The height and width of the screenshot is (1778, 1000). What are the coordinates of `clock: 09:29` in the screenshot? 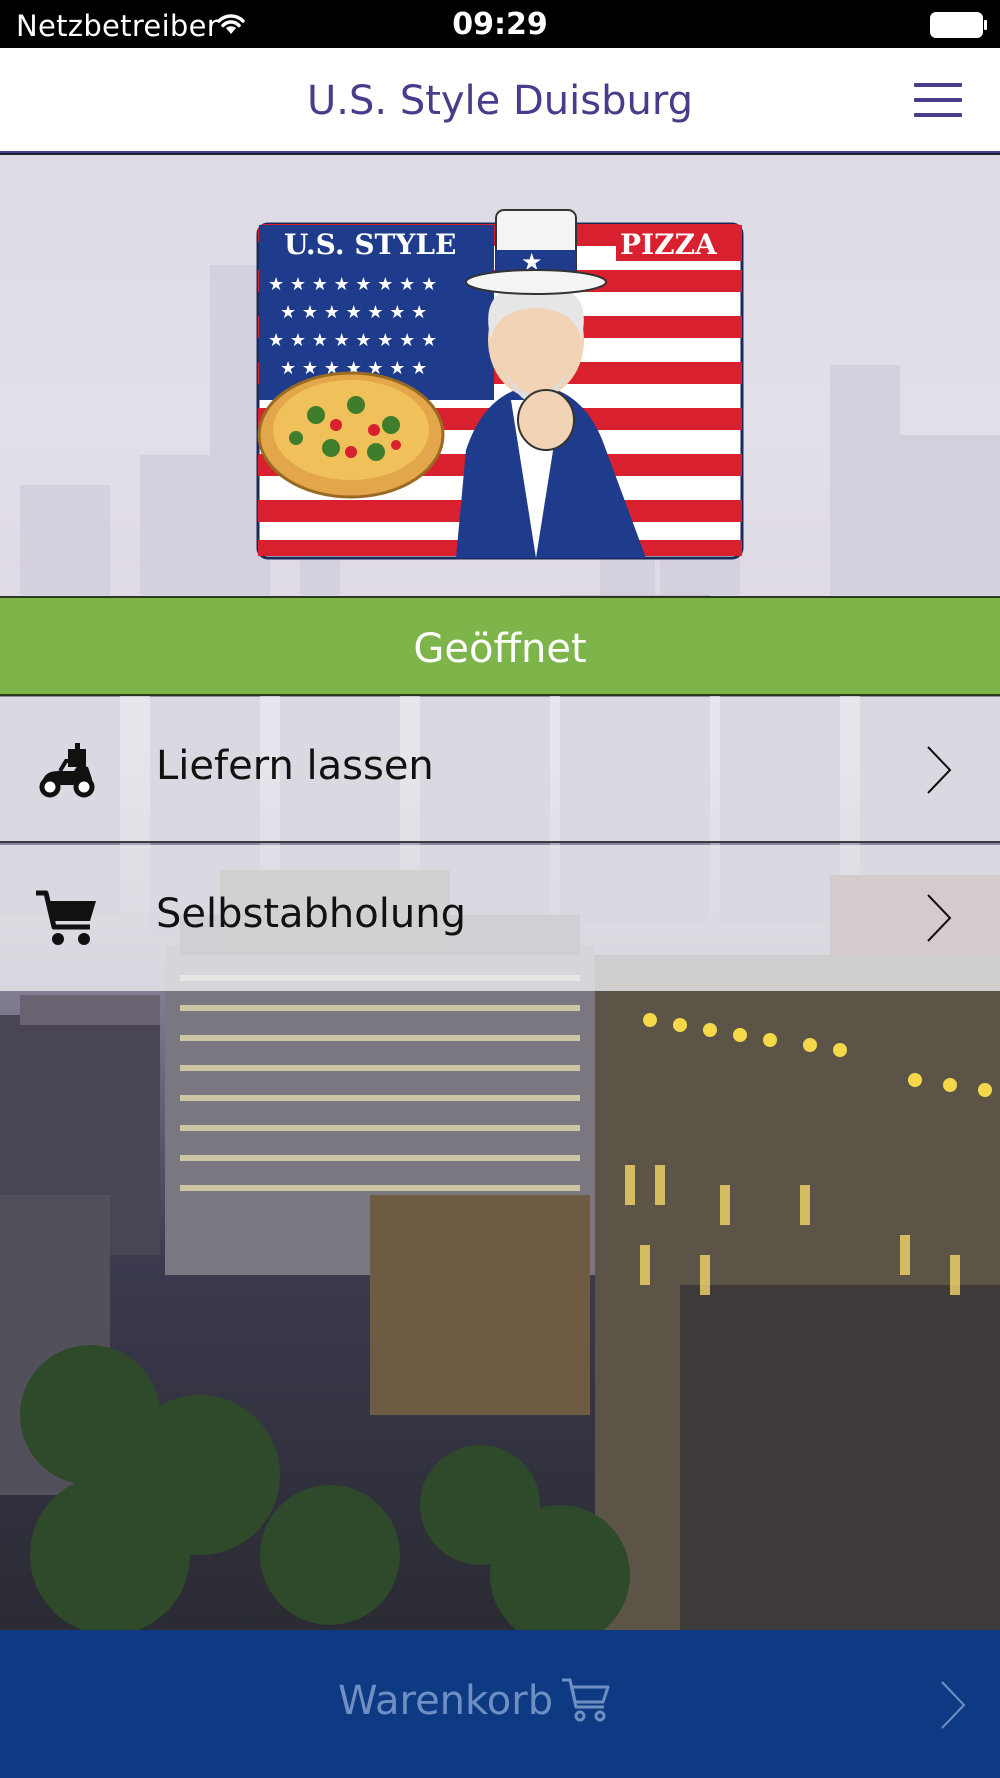 It's located at (500, 24).